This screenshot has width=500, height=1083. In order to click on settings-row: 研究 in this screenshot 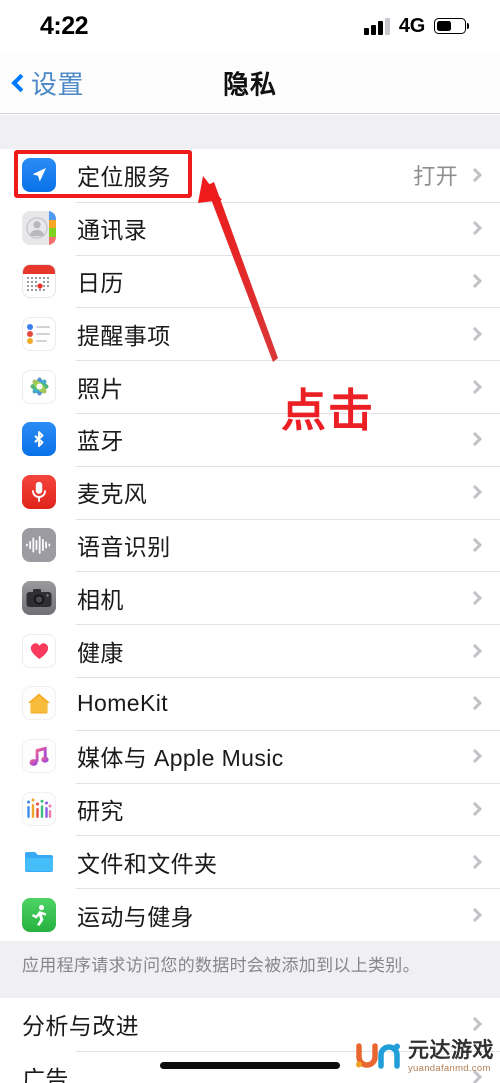, I will do `click(250, 809)`.